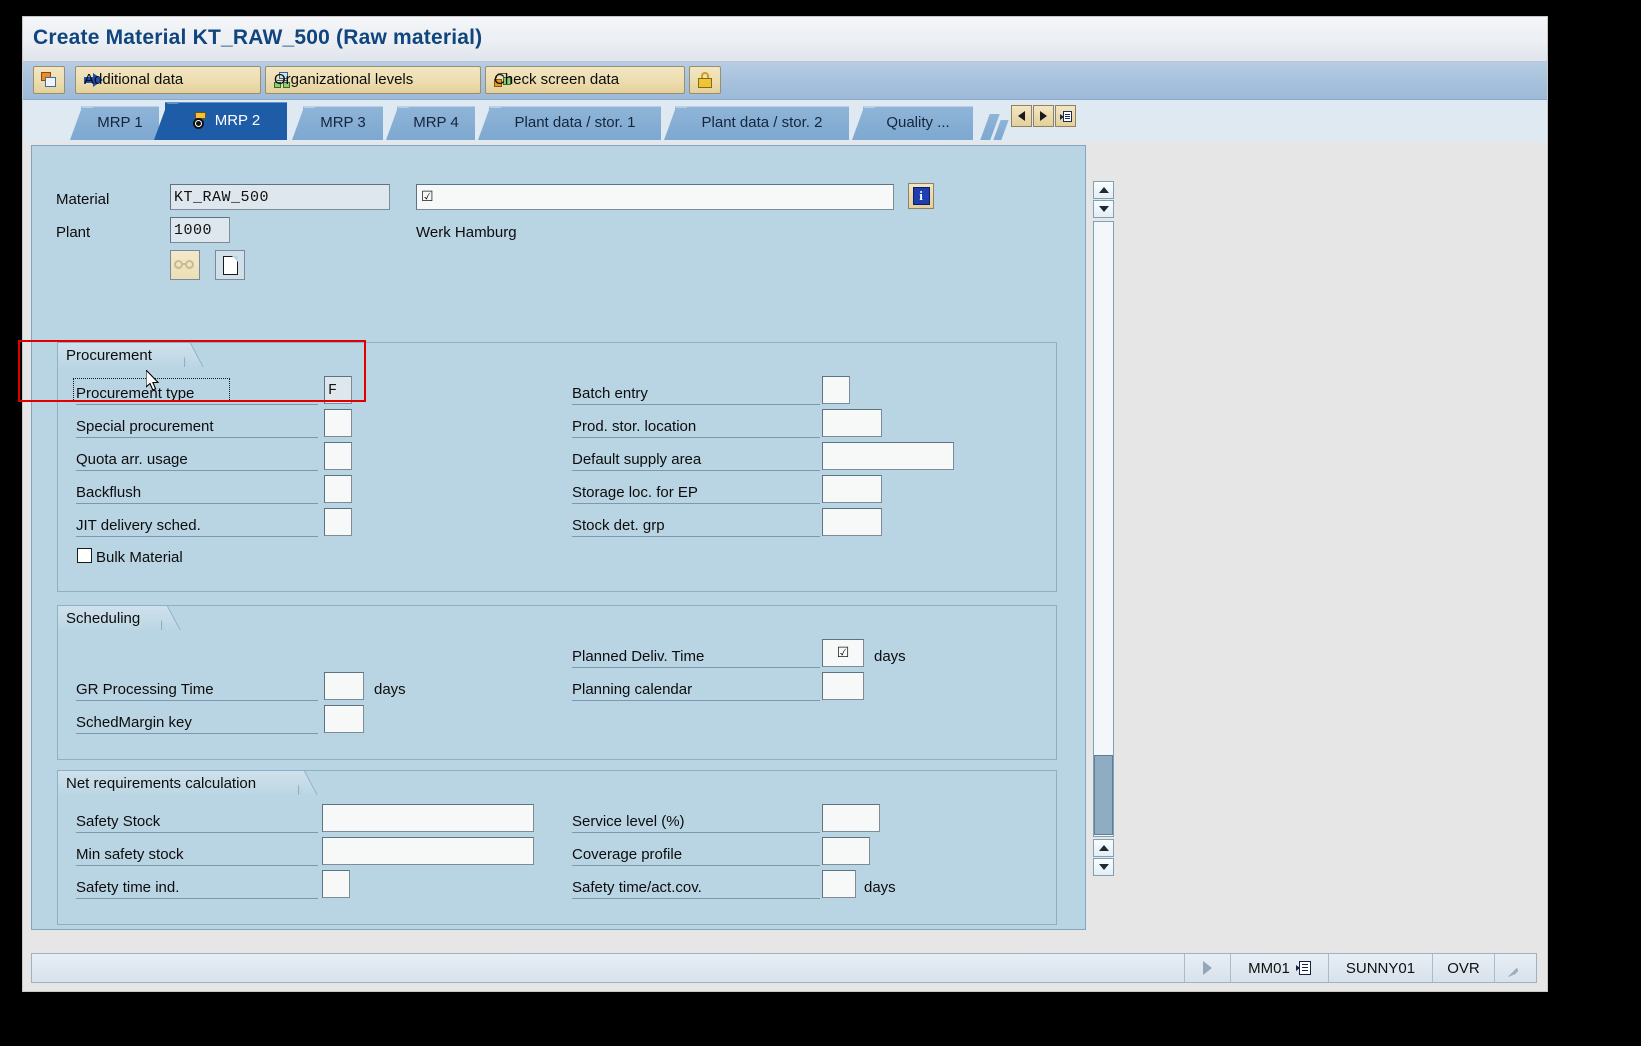  I want to click on net-requirements-group: Net requirements calculation, so click(557, 847).